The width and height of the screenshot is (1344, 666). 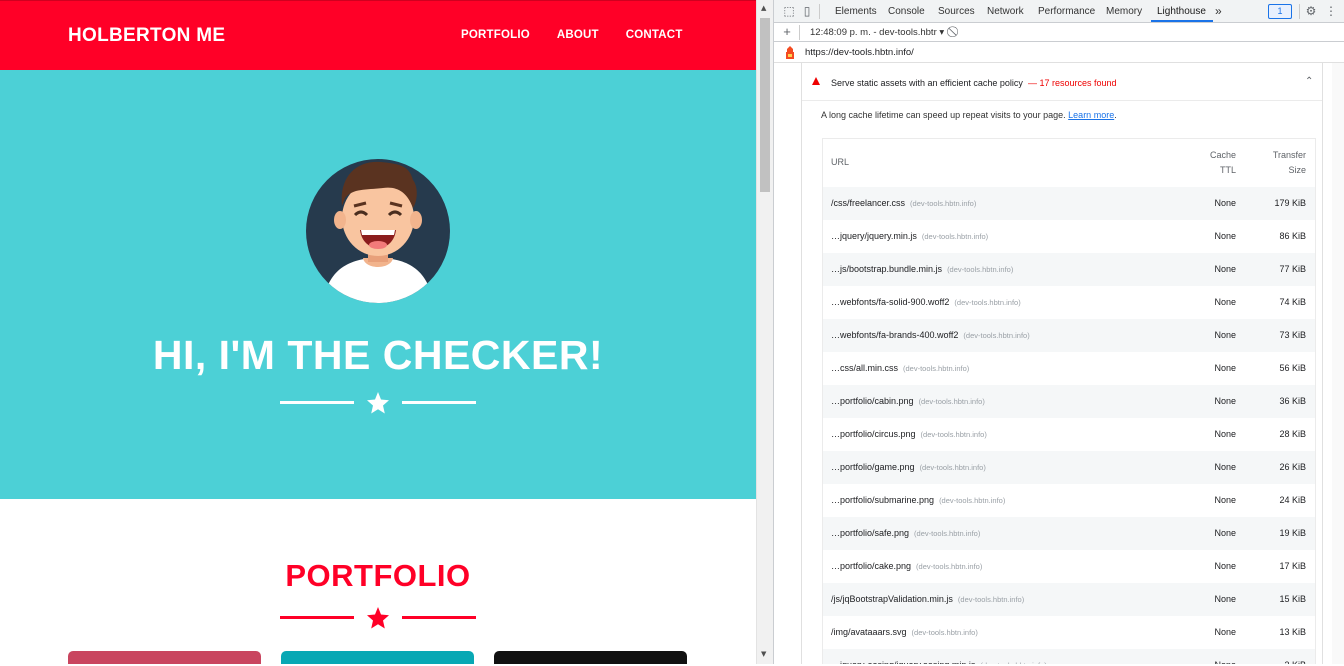 I want to click on star-icon, so click(x=378, y=618).